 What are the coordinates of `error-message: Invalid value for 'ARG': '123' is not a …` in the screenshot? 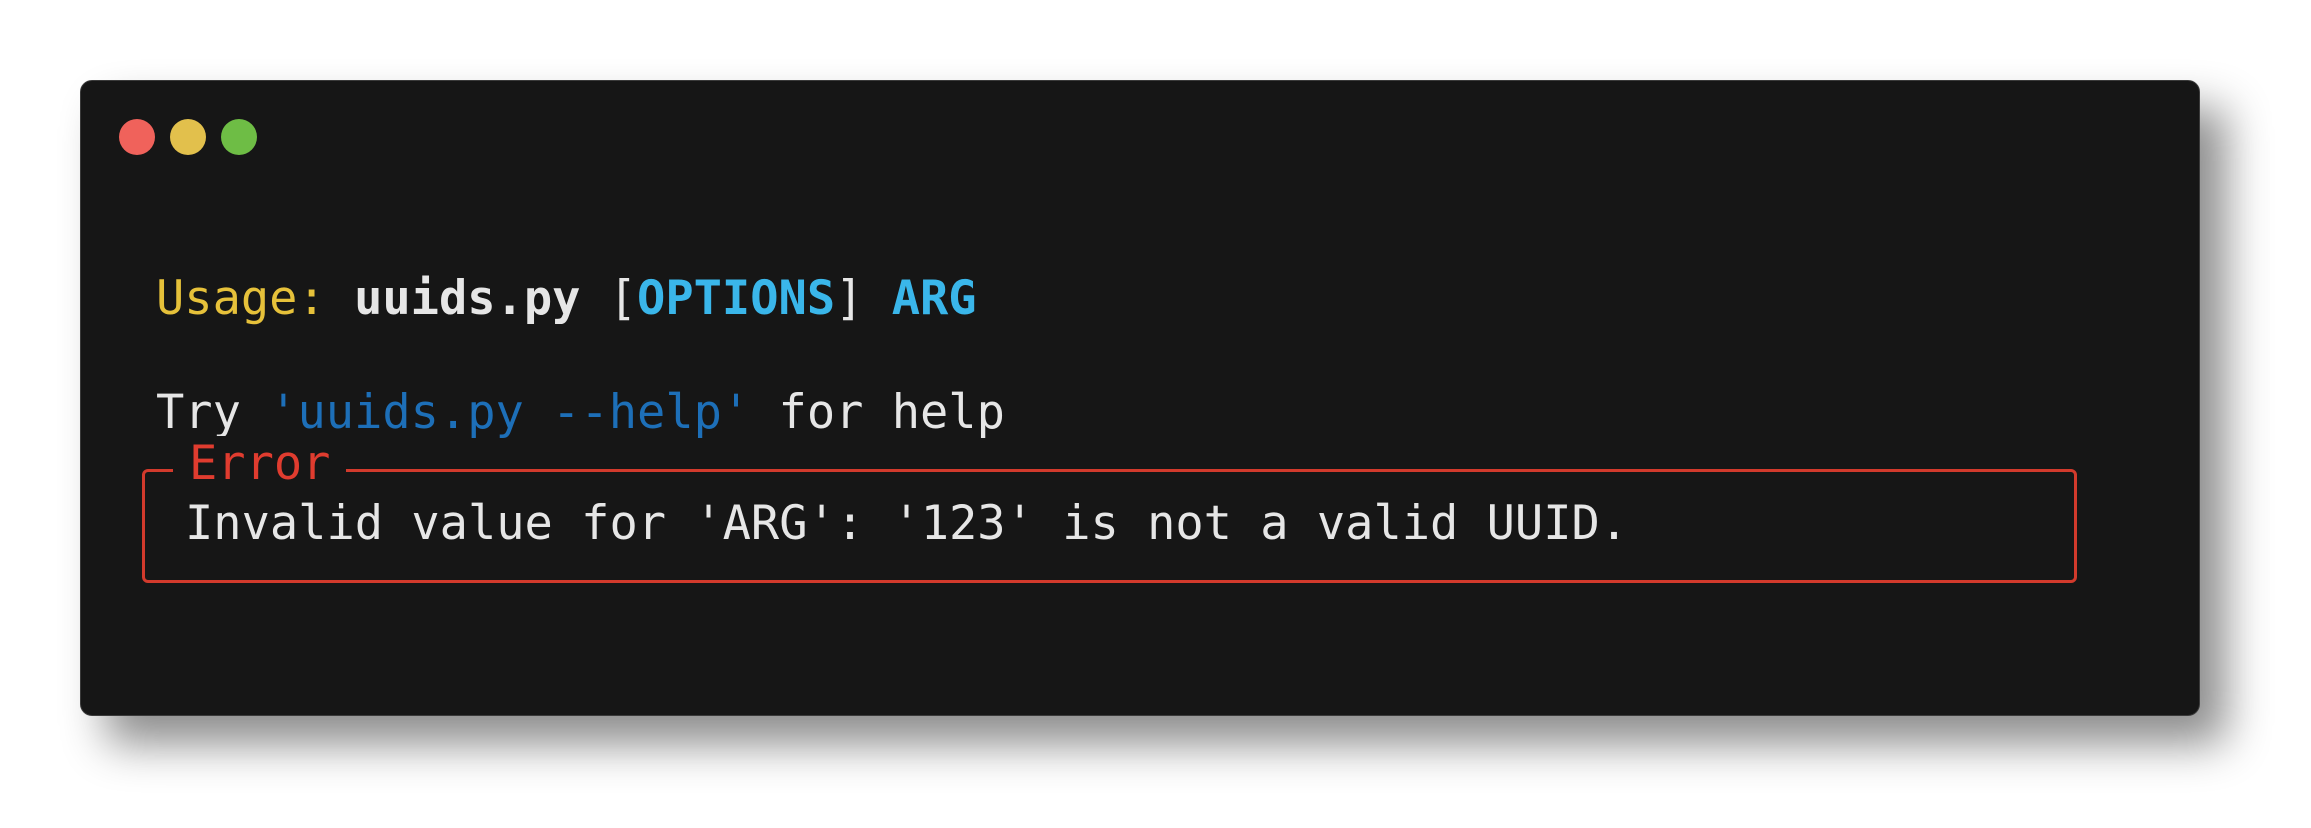 It's located at (907, 523).